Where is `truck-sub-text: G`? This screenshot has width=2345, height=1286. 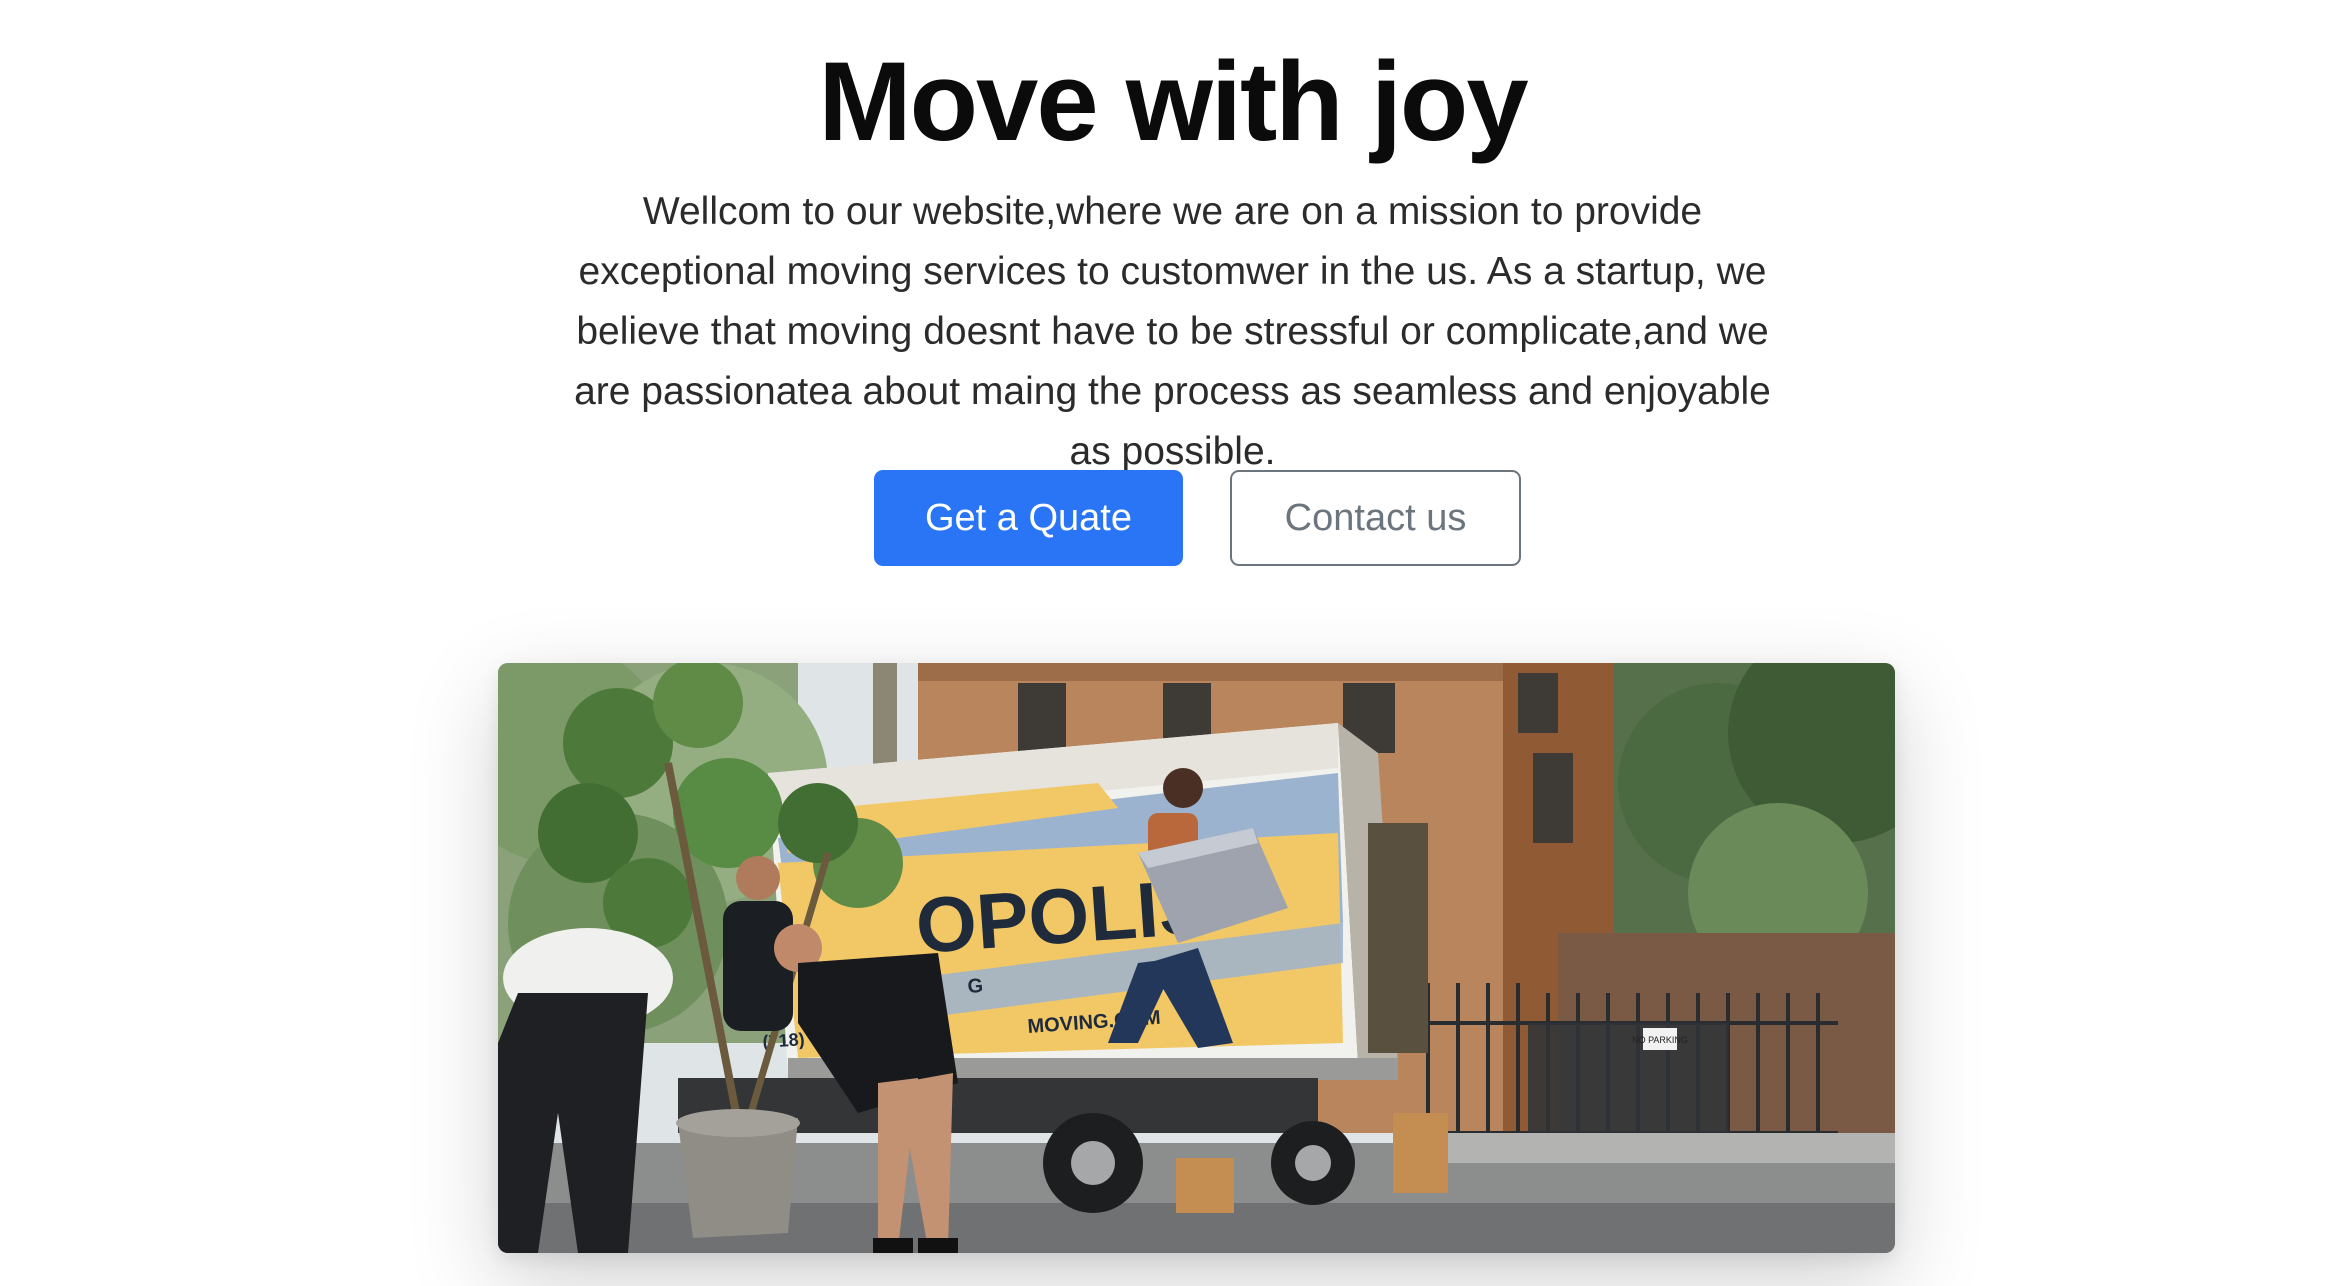 truck-sub-text: G is located at coordinates (975, 986).